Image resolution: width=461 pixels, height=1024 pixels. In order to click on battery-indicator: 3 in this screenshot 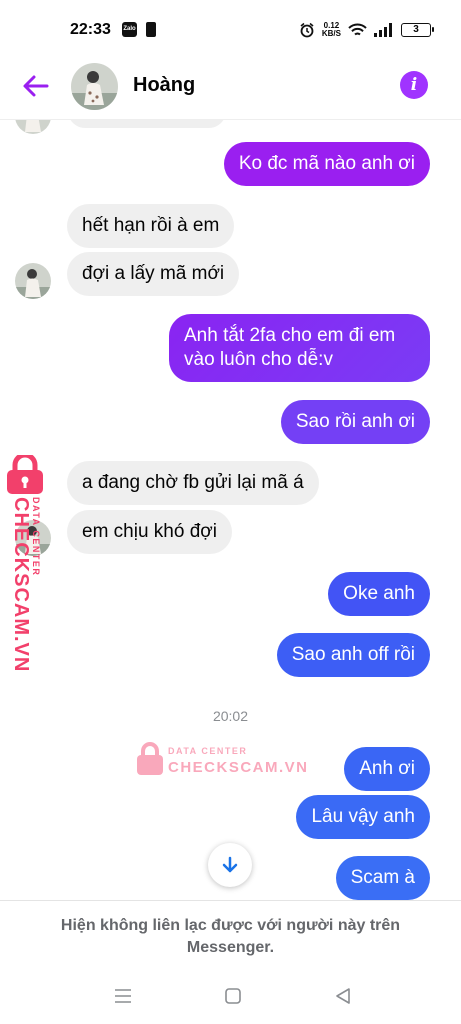, I will do `click(417, 30)`.